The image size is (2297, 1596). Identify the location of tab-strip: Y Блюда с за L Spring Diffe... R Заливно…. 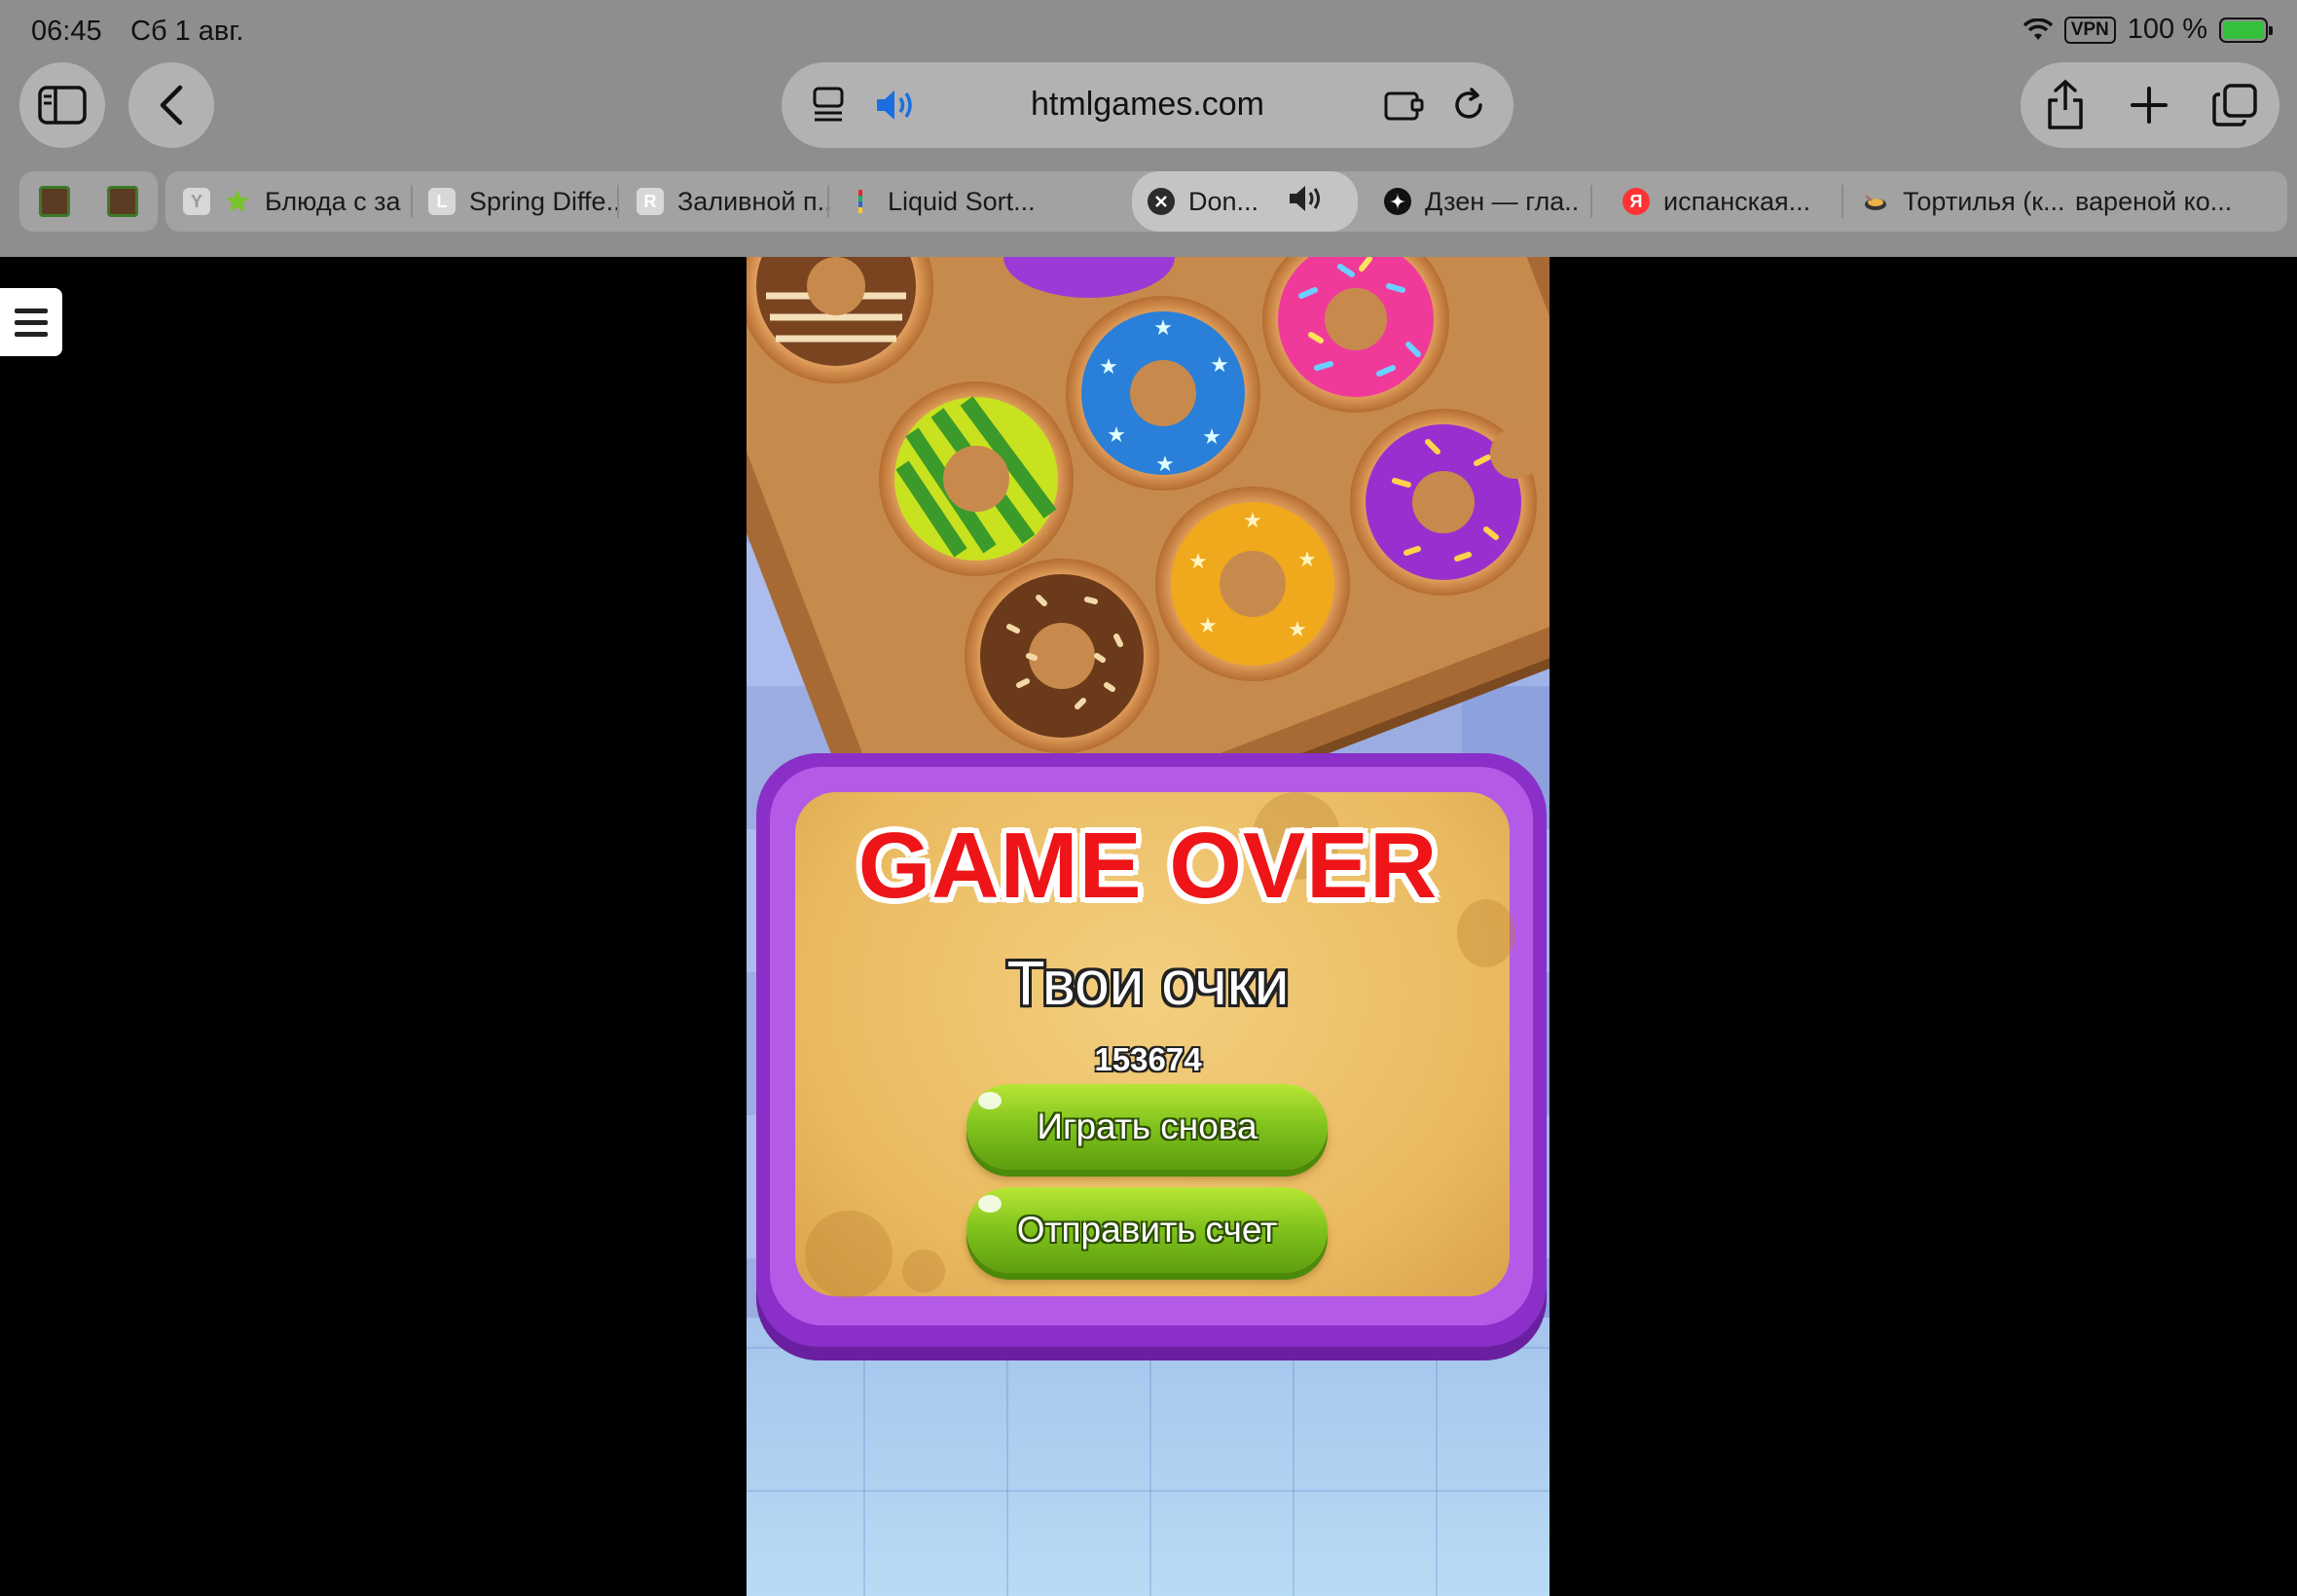
(1226, 202).